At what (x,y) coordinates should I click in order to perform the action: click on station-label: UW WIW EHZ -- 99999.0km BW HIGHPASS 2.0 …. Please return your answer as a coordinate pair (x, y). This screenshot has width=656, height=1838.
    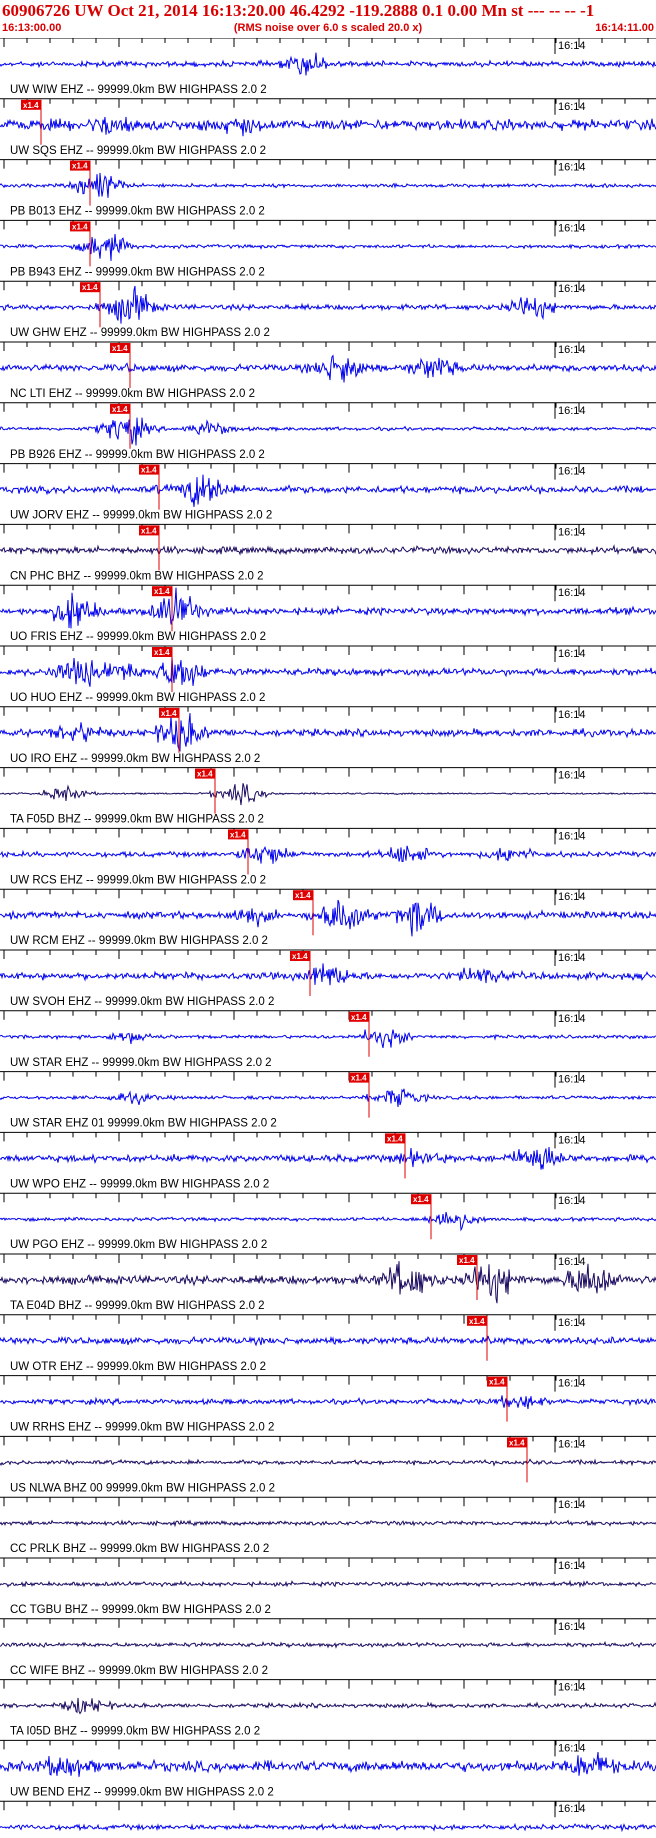
    Looking at the image, I should click on (138, 90).